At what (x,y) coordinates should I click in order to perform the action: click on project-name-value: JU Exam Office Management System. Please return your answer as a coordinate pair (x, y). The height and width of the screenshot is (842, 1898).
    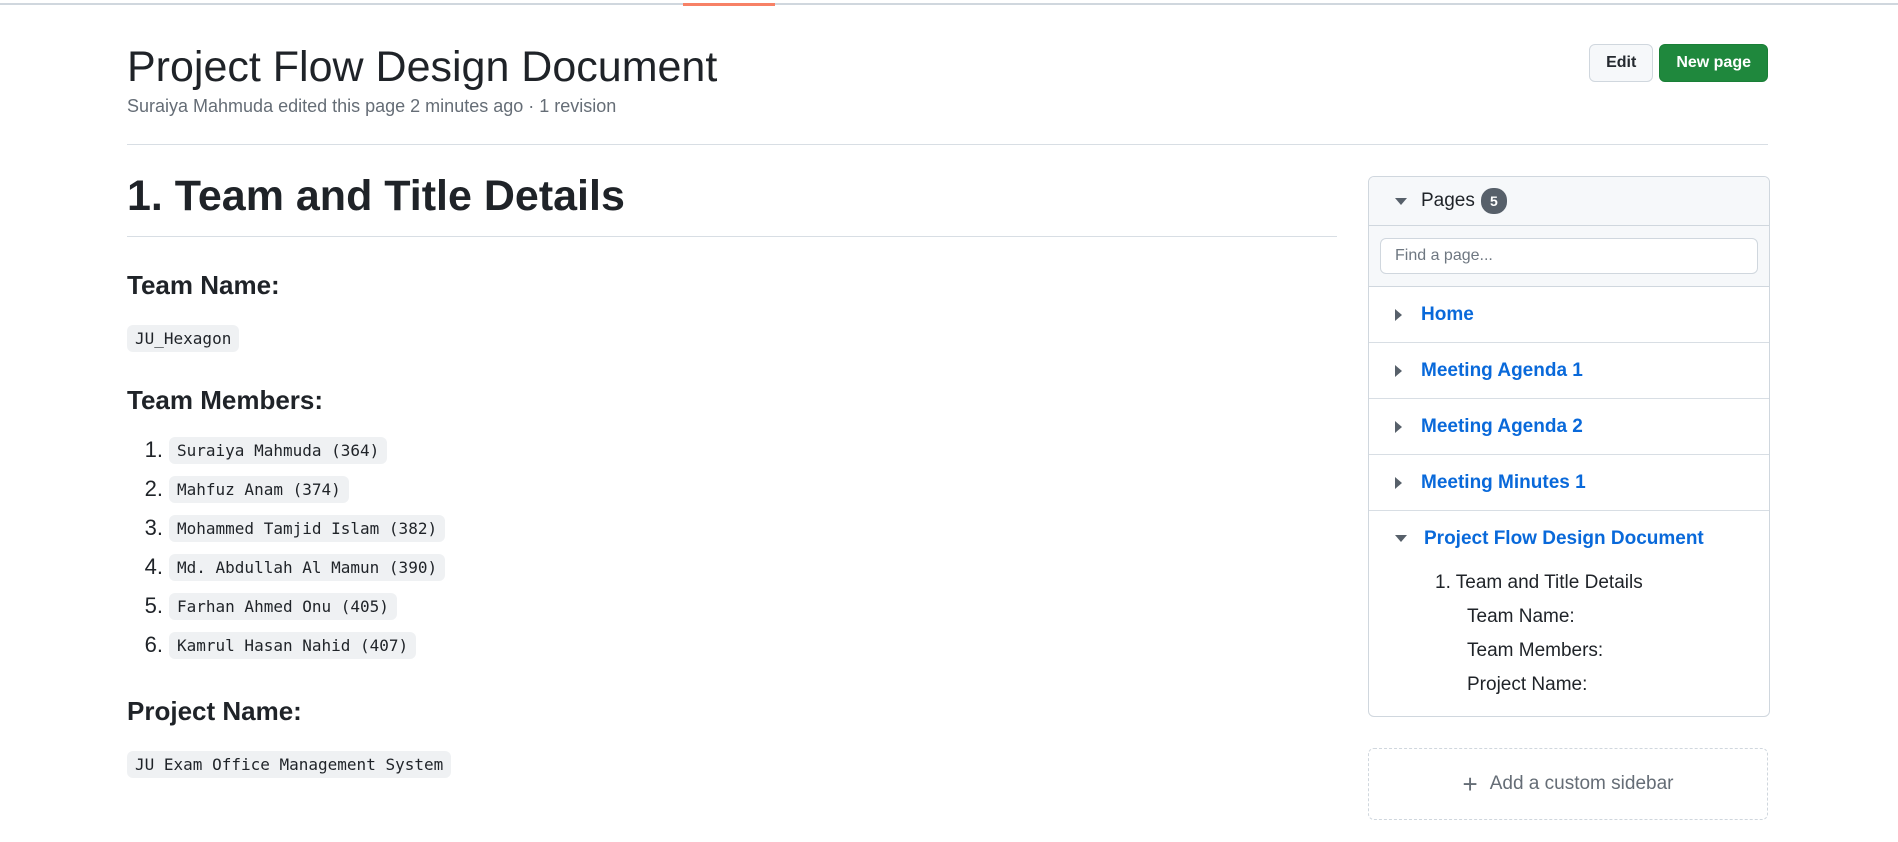
    Looking at the image, I should click on (289, 765).